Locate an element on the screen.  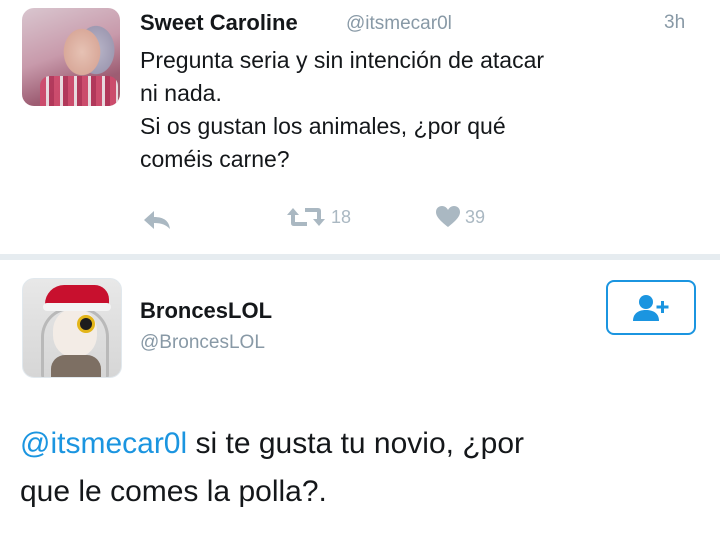
retweet-icon is located at coordinates (306, 217).